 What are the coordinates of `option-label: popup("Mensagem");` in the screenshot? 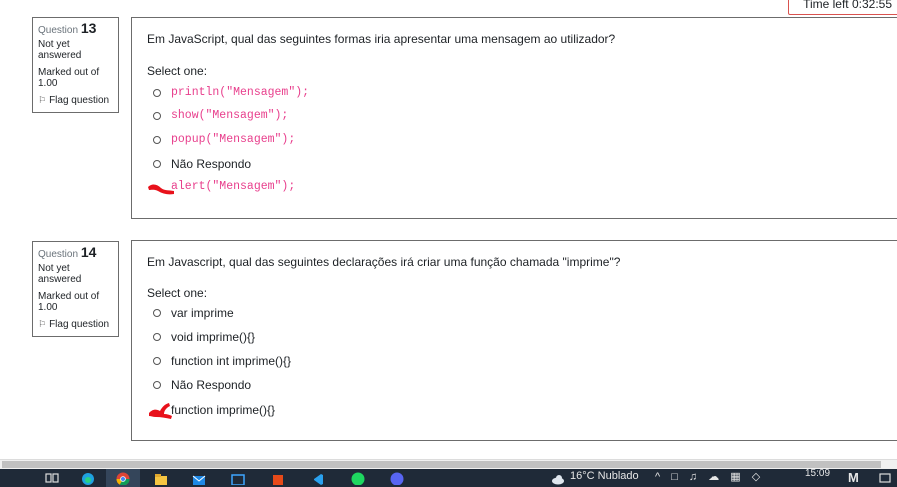 It's located at (233, 139).